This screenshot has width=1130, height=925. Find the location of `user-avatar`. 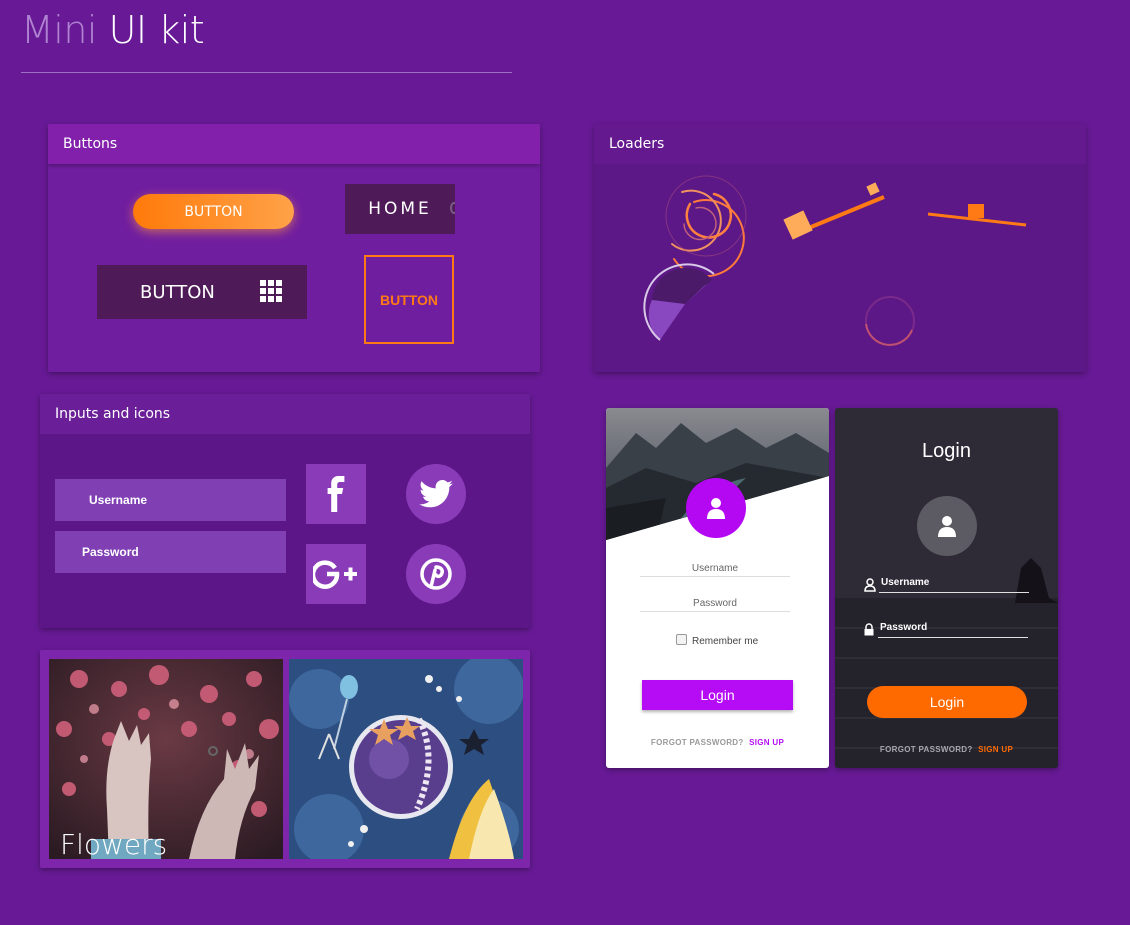

user-avatar is located at coordinates (716, 508).